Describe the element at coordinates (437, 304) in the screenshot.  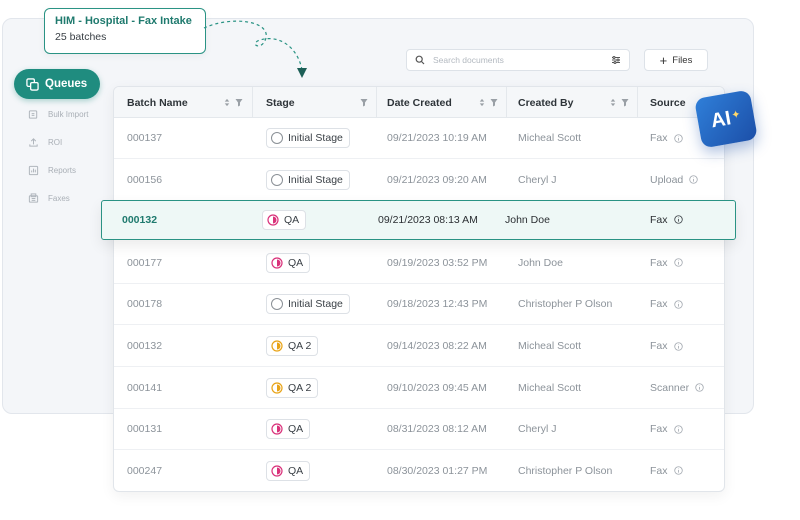
I see `cell-date-created: 09/18/2023 12:43 PM` at that location.